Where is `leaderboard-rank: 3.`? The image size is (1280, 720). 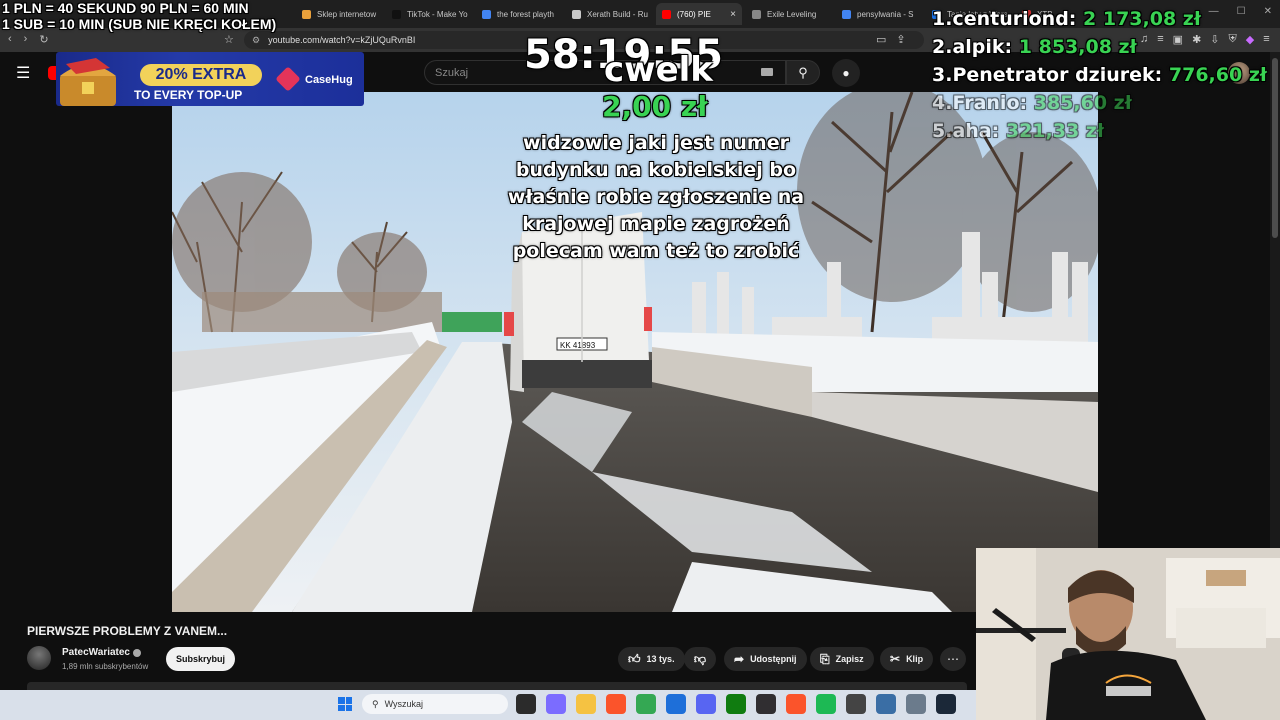
leaderboard-rank: 3. is located at coordinates (942, 75).